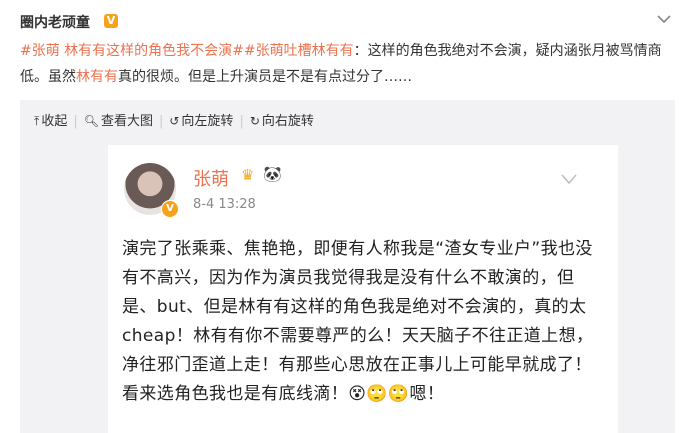 The width and height of the screenshot is (690, 433). I want to click on panda-icon: 🐼, so click(272, 174).